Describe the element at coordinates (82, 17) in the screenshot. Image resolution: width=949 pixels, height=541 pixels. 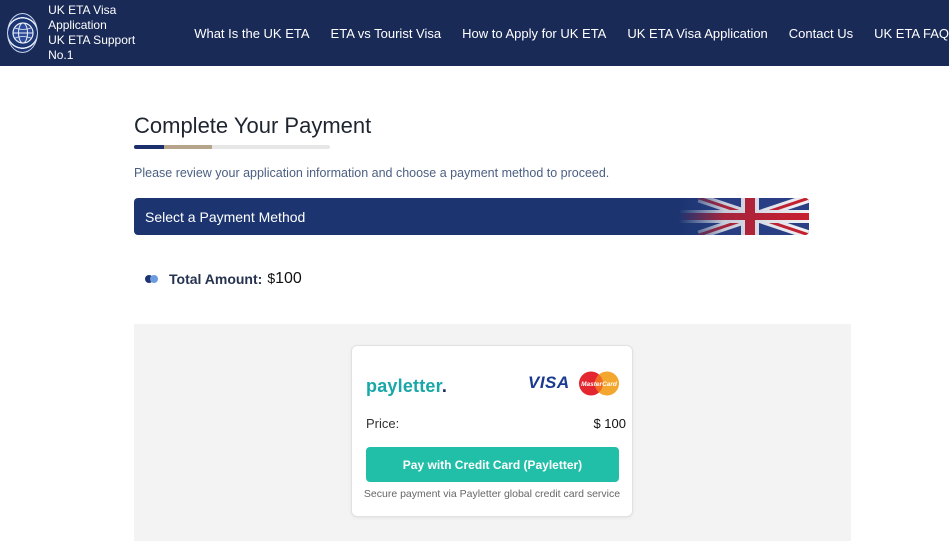
I see `brand-title: UK ETA Visa Application` at that location.